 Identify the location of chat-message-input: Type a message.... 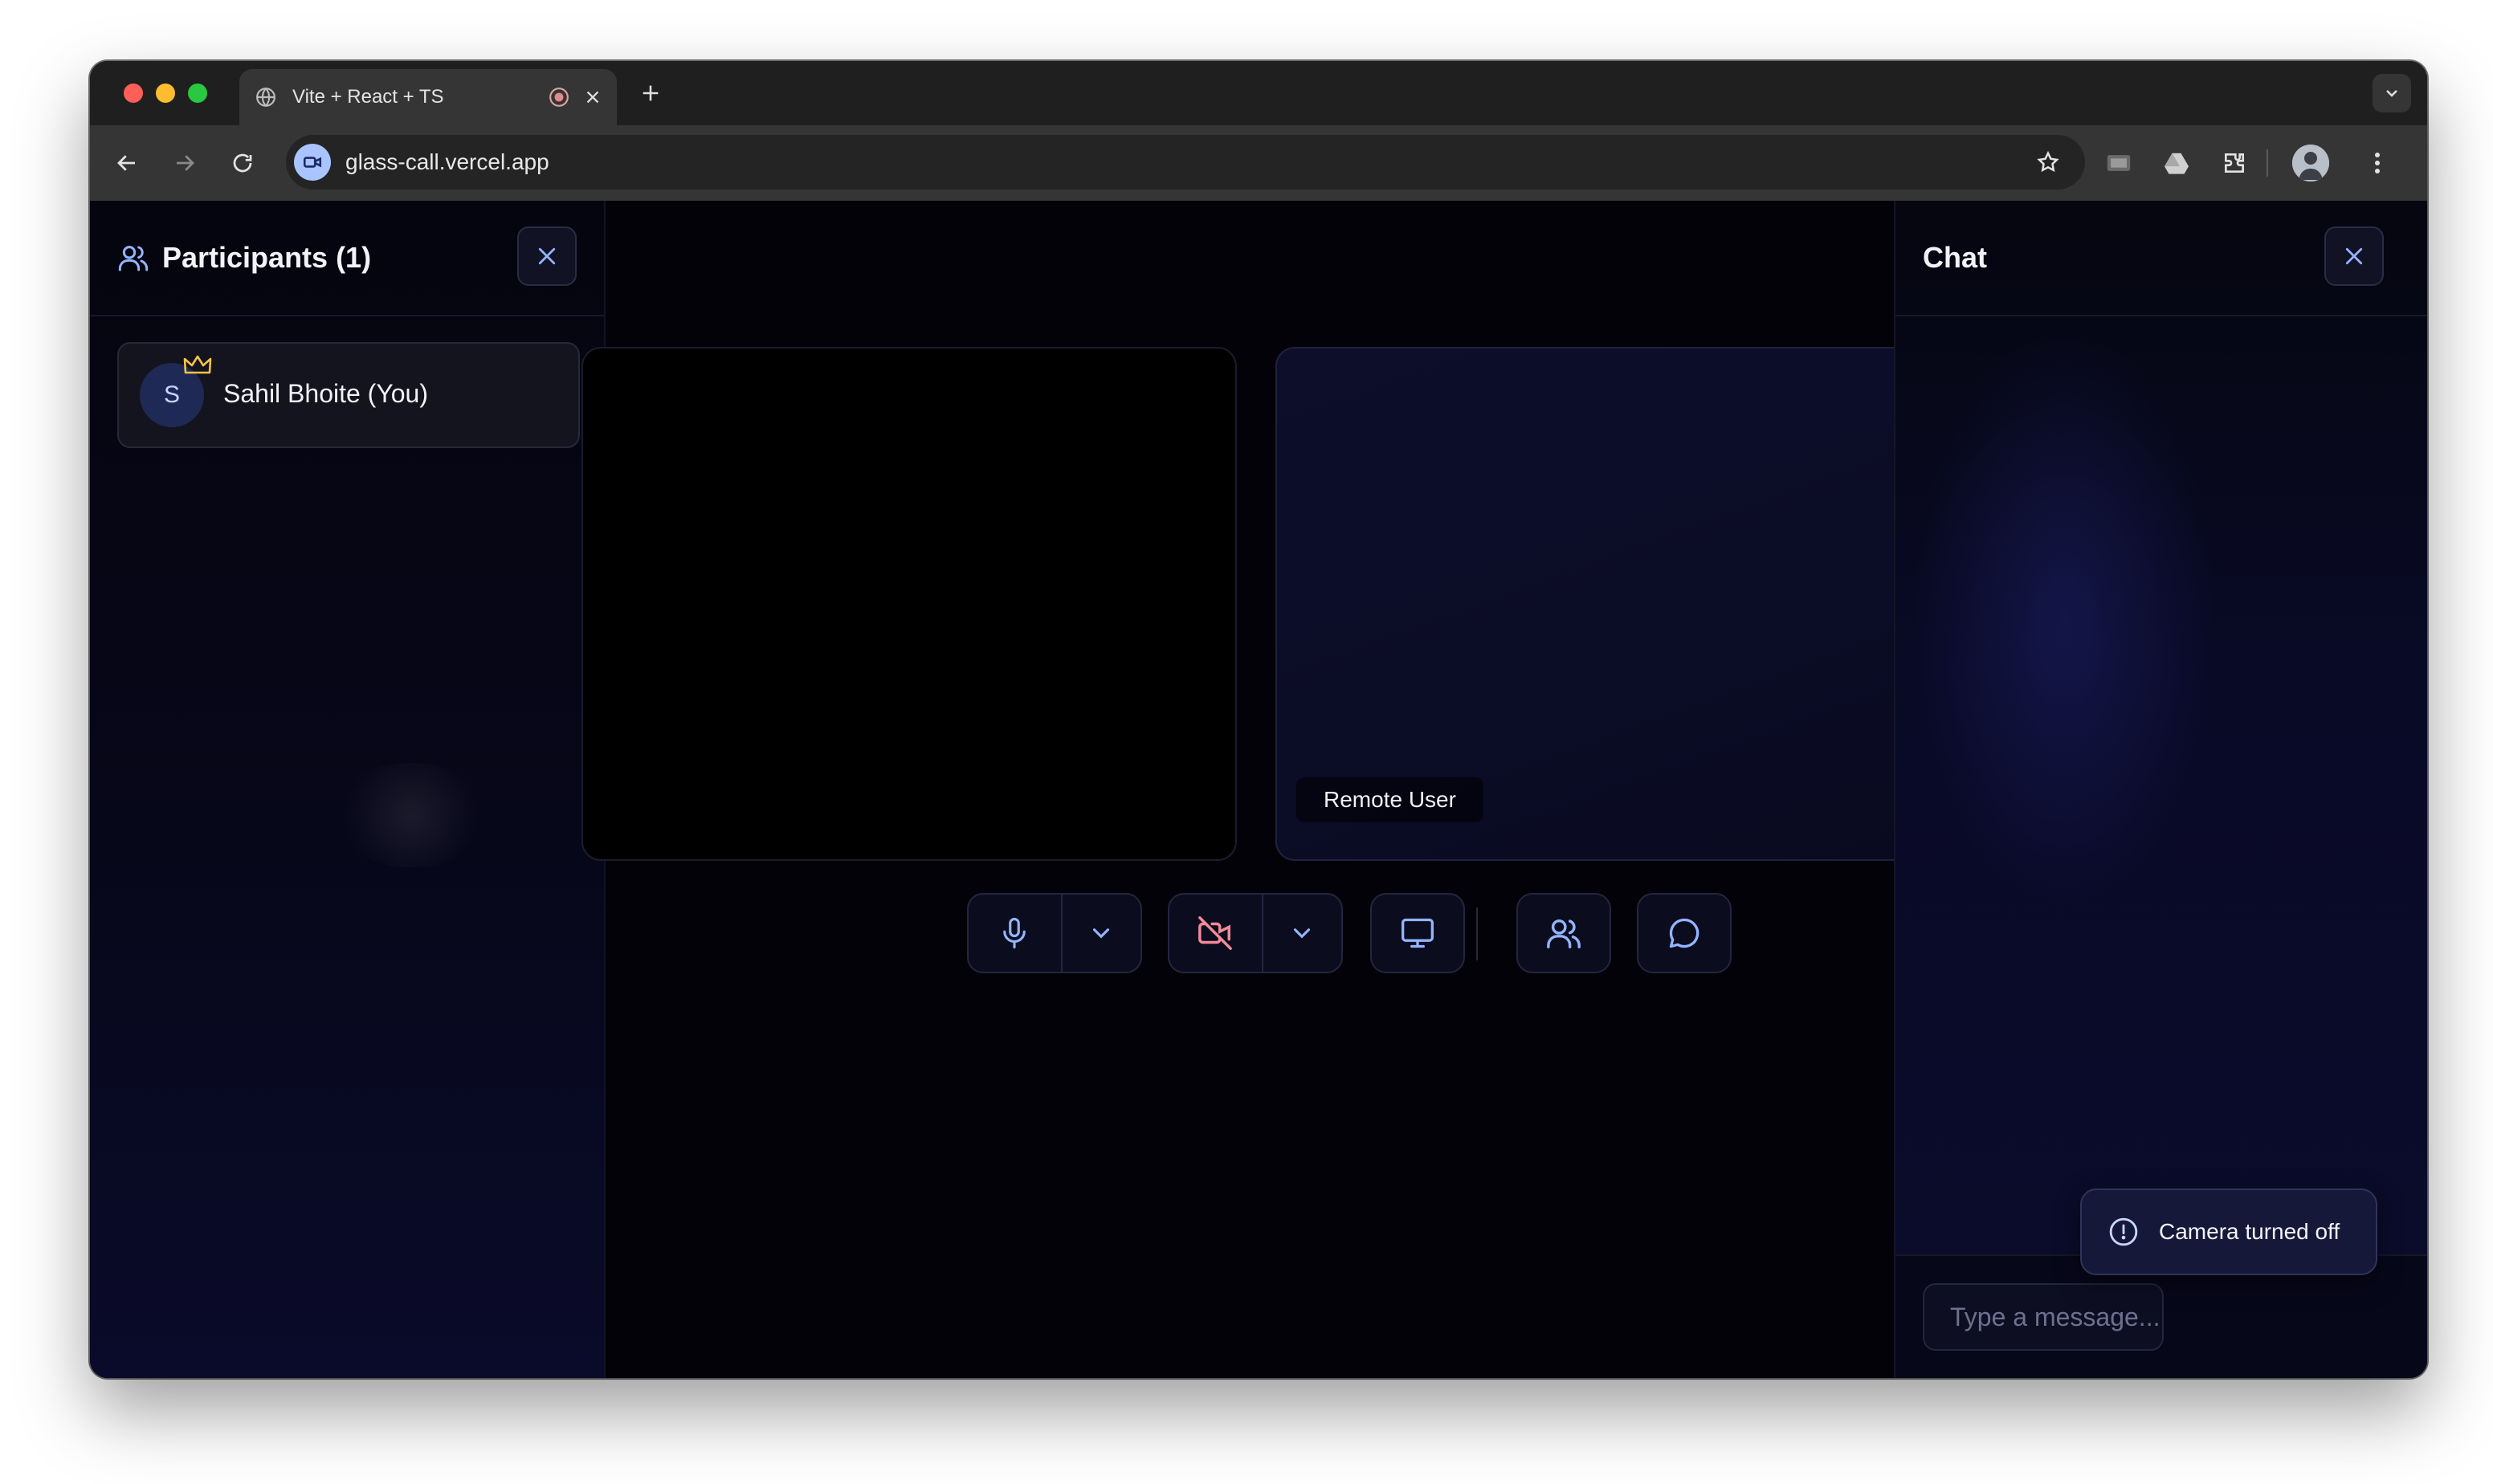
(2044, 1317).